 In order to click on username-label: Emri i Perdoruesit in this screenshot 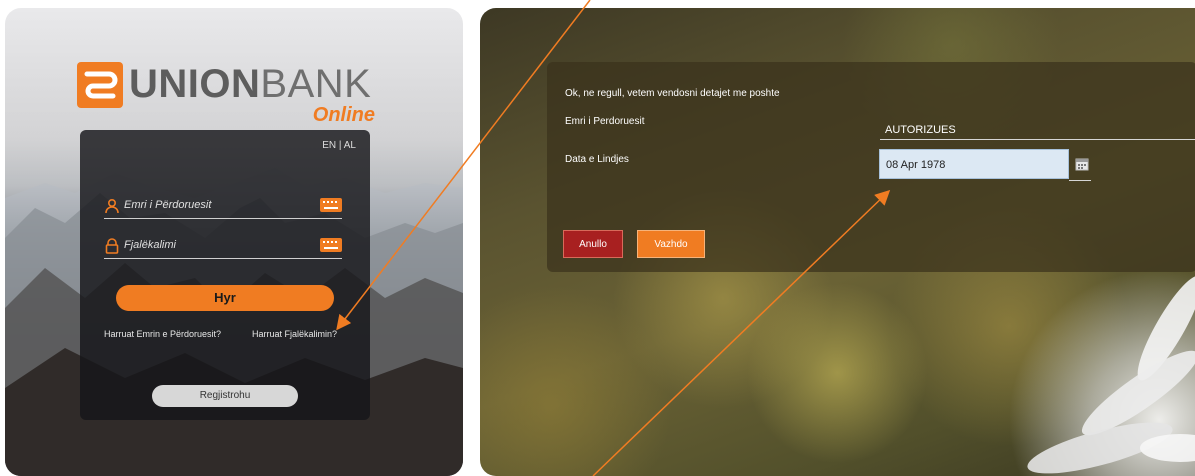, I will do `click(605, 121)`.